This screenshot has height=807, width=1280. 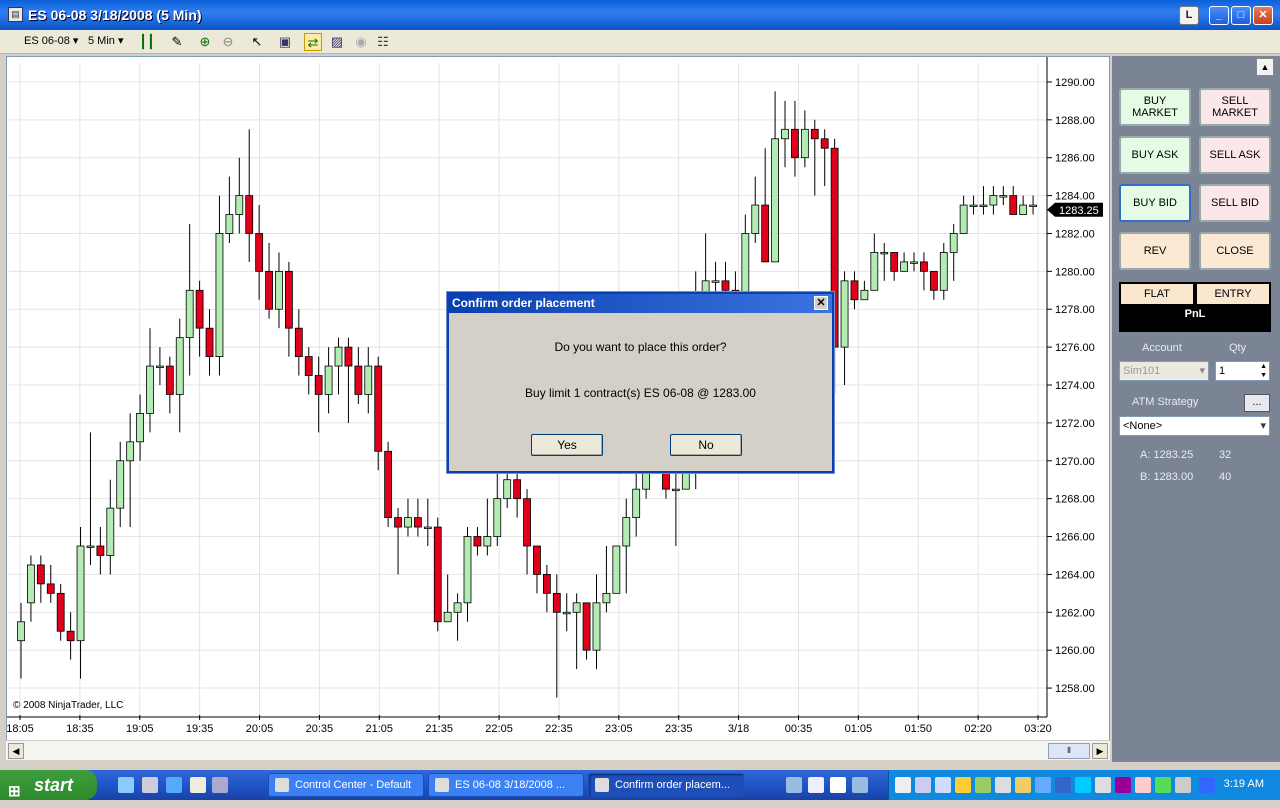 I want to click on buy-bid-button: BUY BID, so click(x=1155, y=203).